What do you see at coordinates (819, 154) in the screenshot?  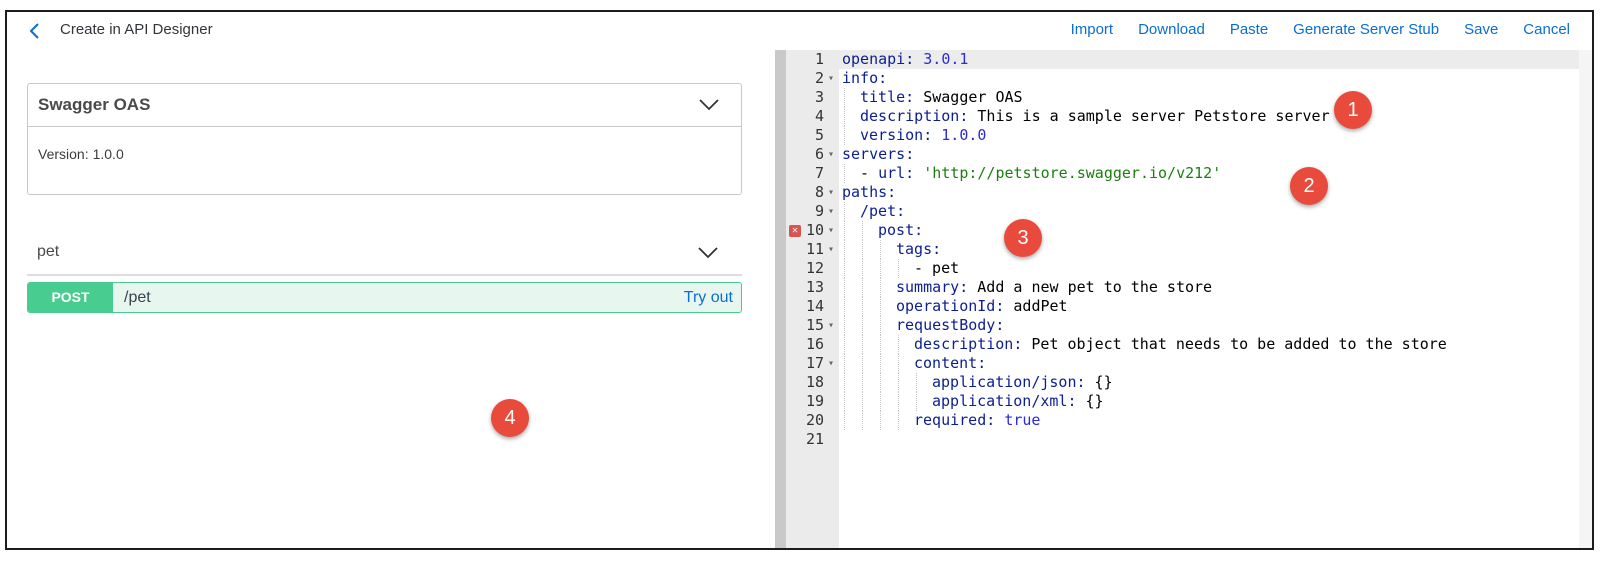 I see `line-number: 6` at bounding box center [819, 154].